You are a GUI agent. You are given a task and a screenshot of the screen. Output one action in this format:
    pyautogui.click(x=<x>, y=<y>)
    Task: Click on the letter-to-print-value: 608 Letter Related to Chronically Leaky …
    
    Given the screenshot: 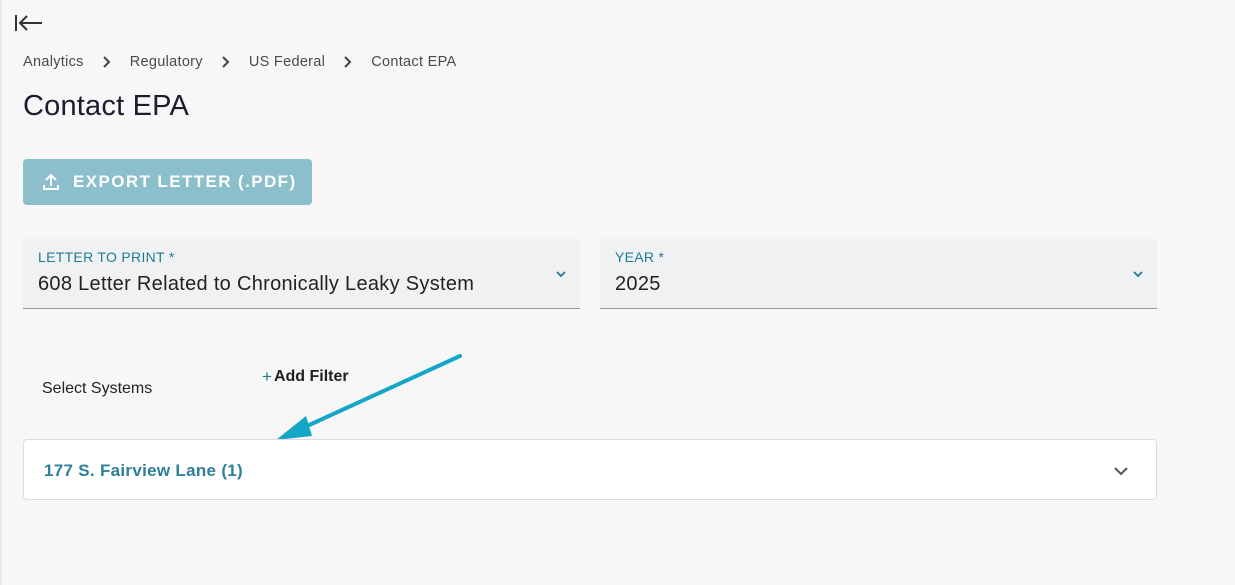 What is the action you would take?
    pyautogui.click(x=256, y=284)
    